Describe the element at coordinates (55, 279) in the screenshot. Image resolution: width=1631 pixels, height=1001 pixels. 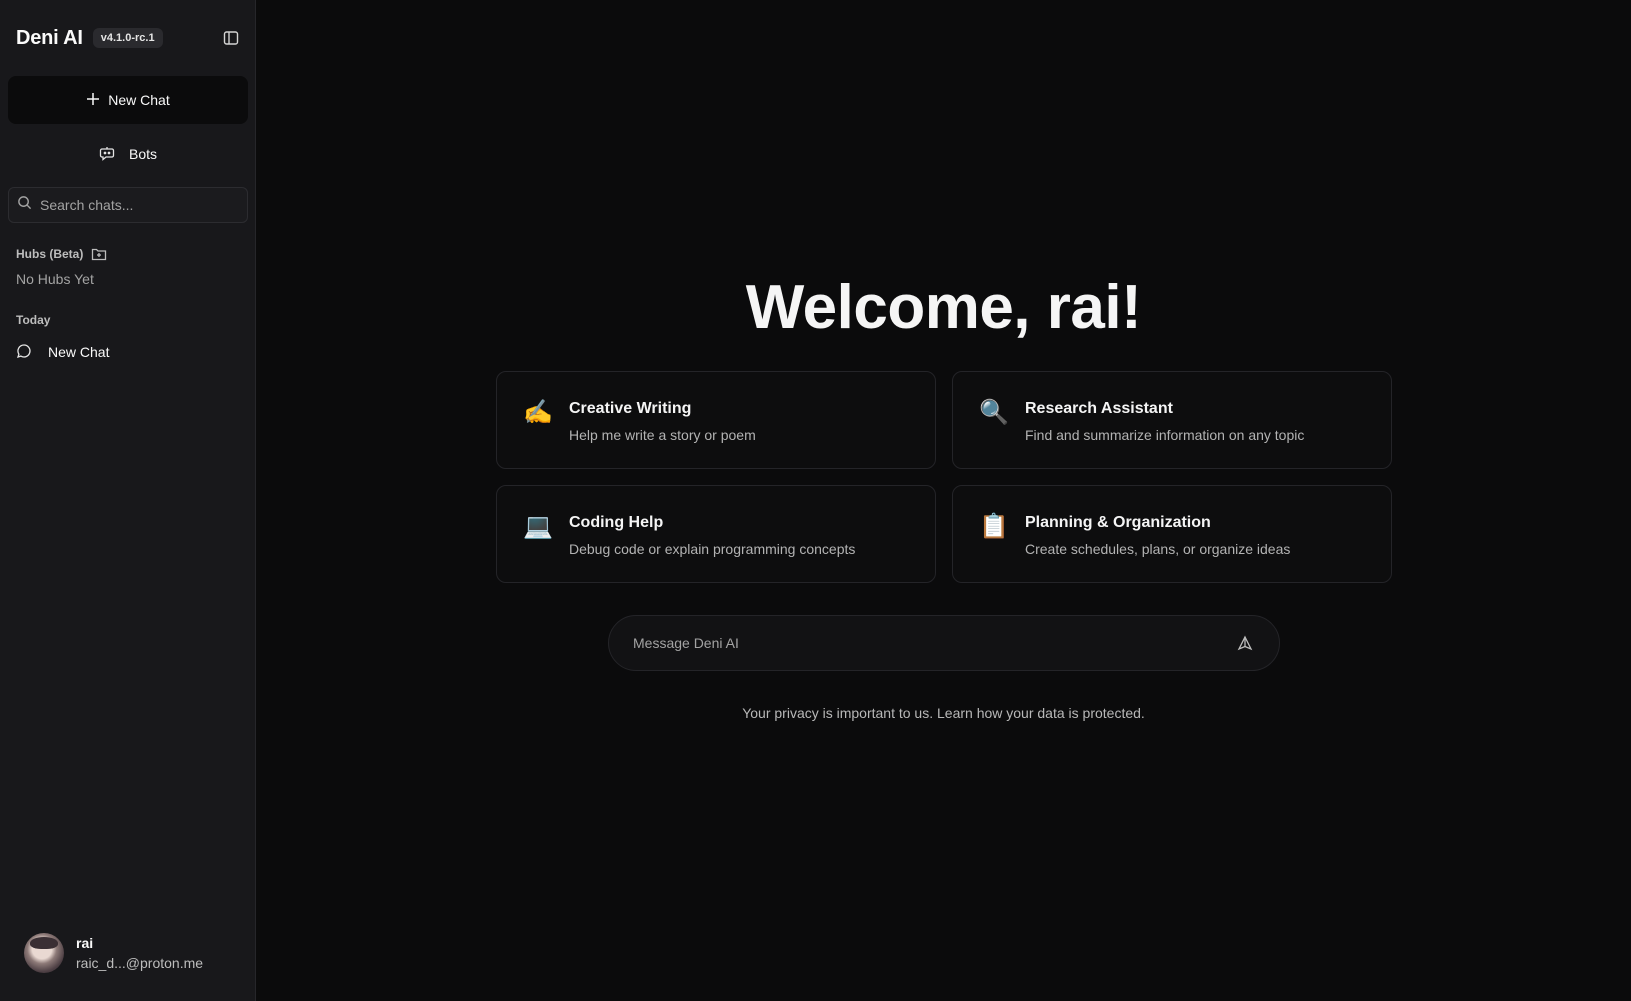
I see `hubs-empty-text: No Hubs Yet` at that location.